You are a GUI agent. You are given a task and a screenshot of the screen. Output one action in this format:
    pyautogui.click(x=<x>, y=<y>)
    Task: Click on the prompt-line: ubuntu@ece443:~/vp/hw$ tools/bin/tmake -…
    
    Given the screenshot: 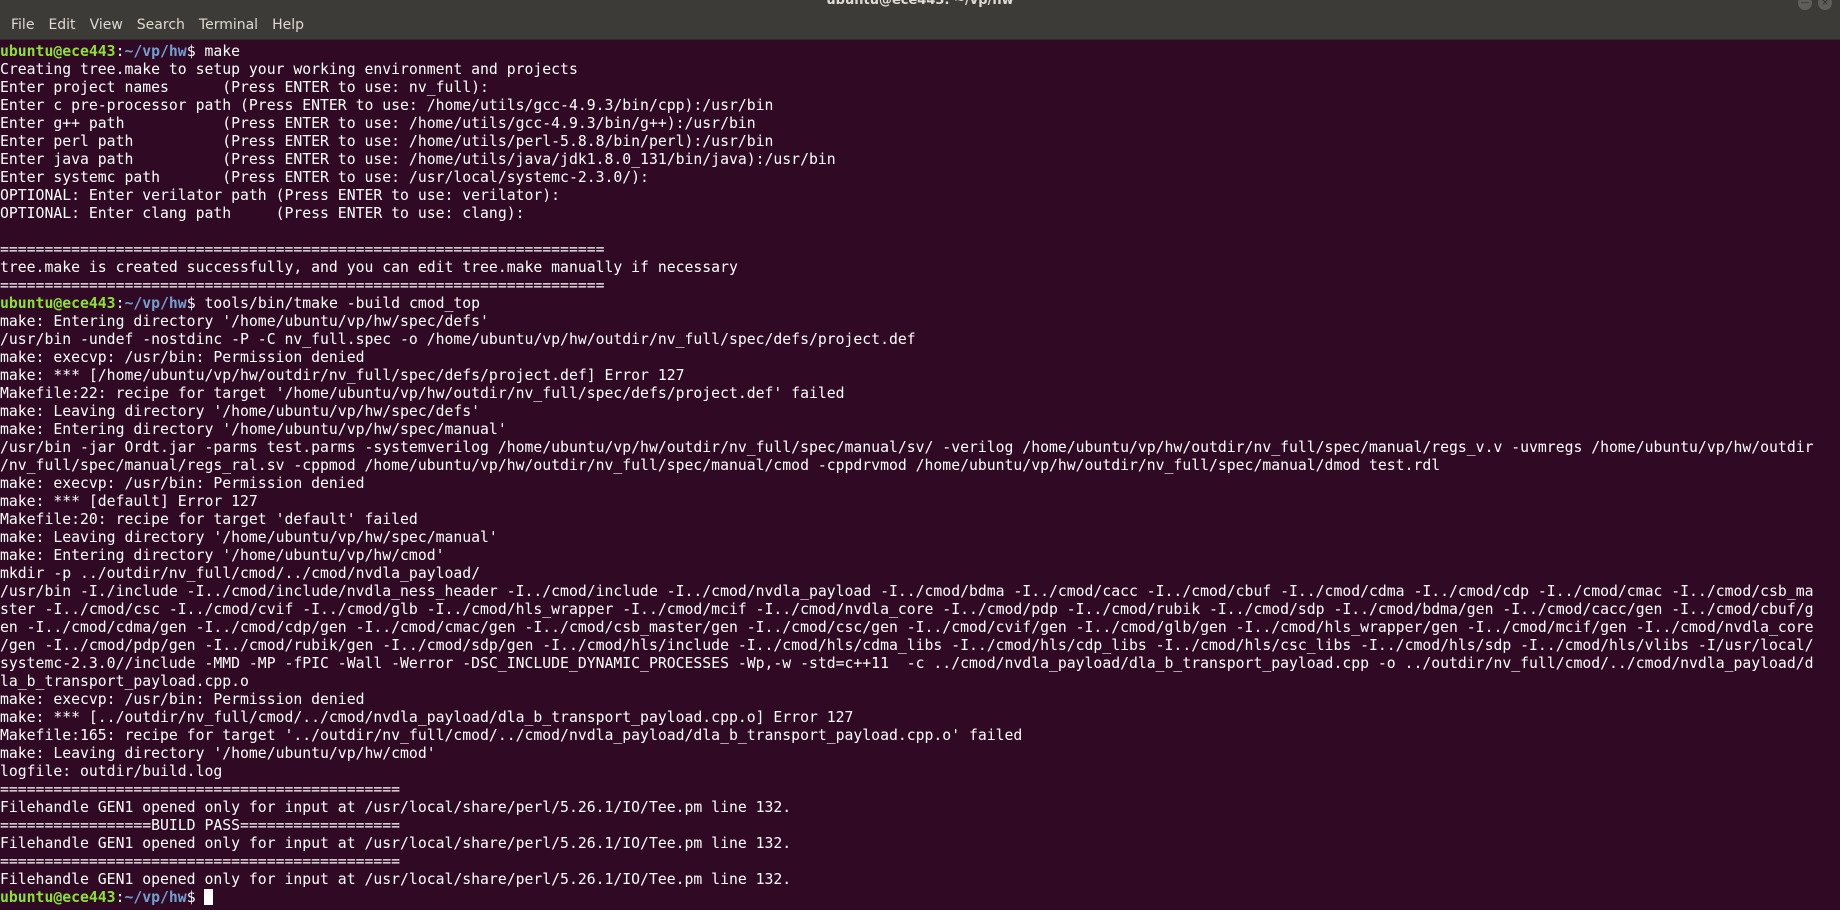 What is the action you would take?
    pyautogui.click(x=920, y=304)
    